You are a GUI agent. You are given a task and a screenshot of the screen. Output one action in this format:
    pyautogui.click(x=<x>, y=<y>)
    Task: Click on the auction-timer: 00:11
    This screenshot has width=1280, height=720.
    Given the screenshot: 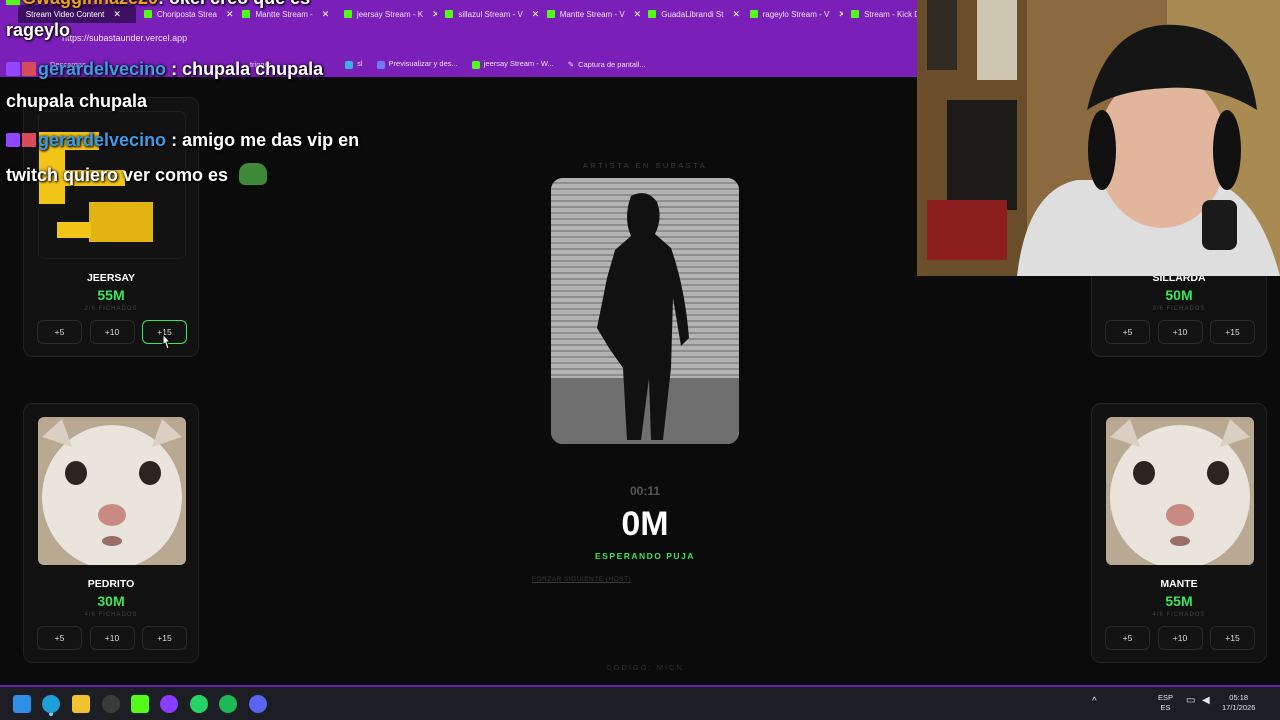 What is the action you would take?
    pyautogui.click(x=645, y=491)
    